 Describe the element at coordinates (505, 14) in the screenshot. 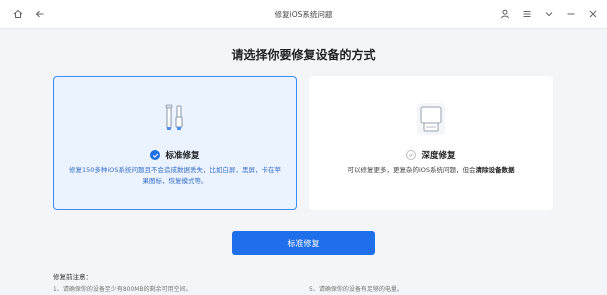

I see `user-icon` at that location.